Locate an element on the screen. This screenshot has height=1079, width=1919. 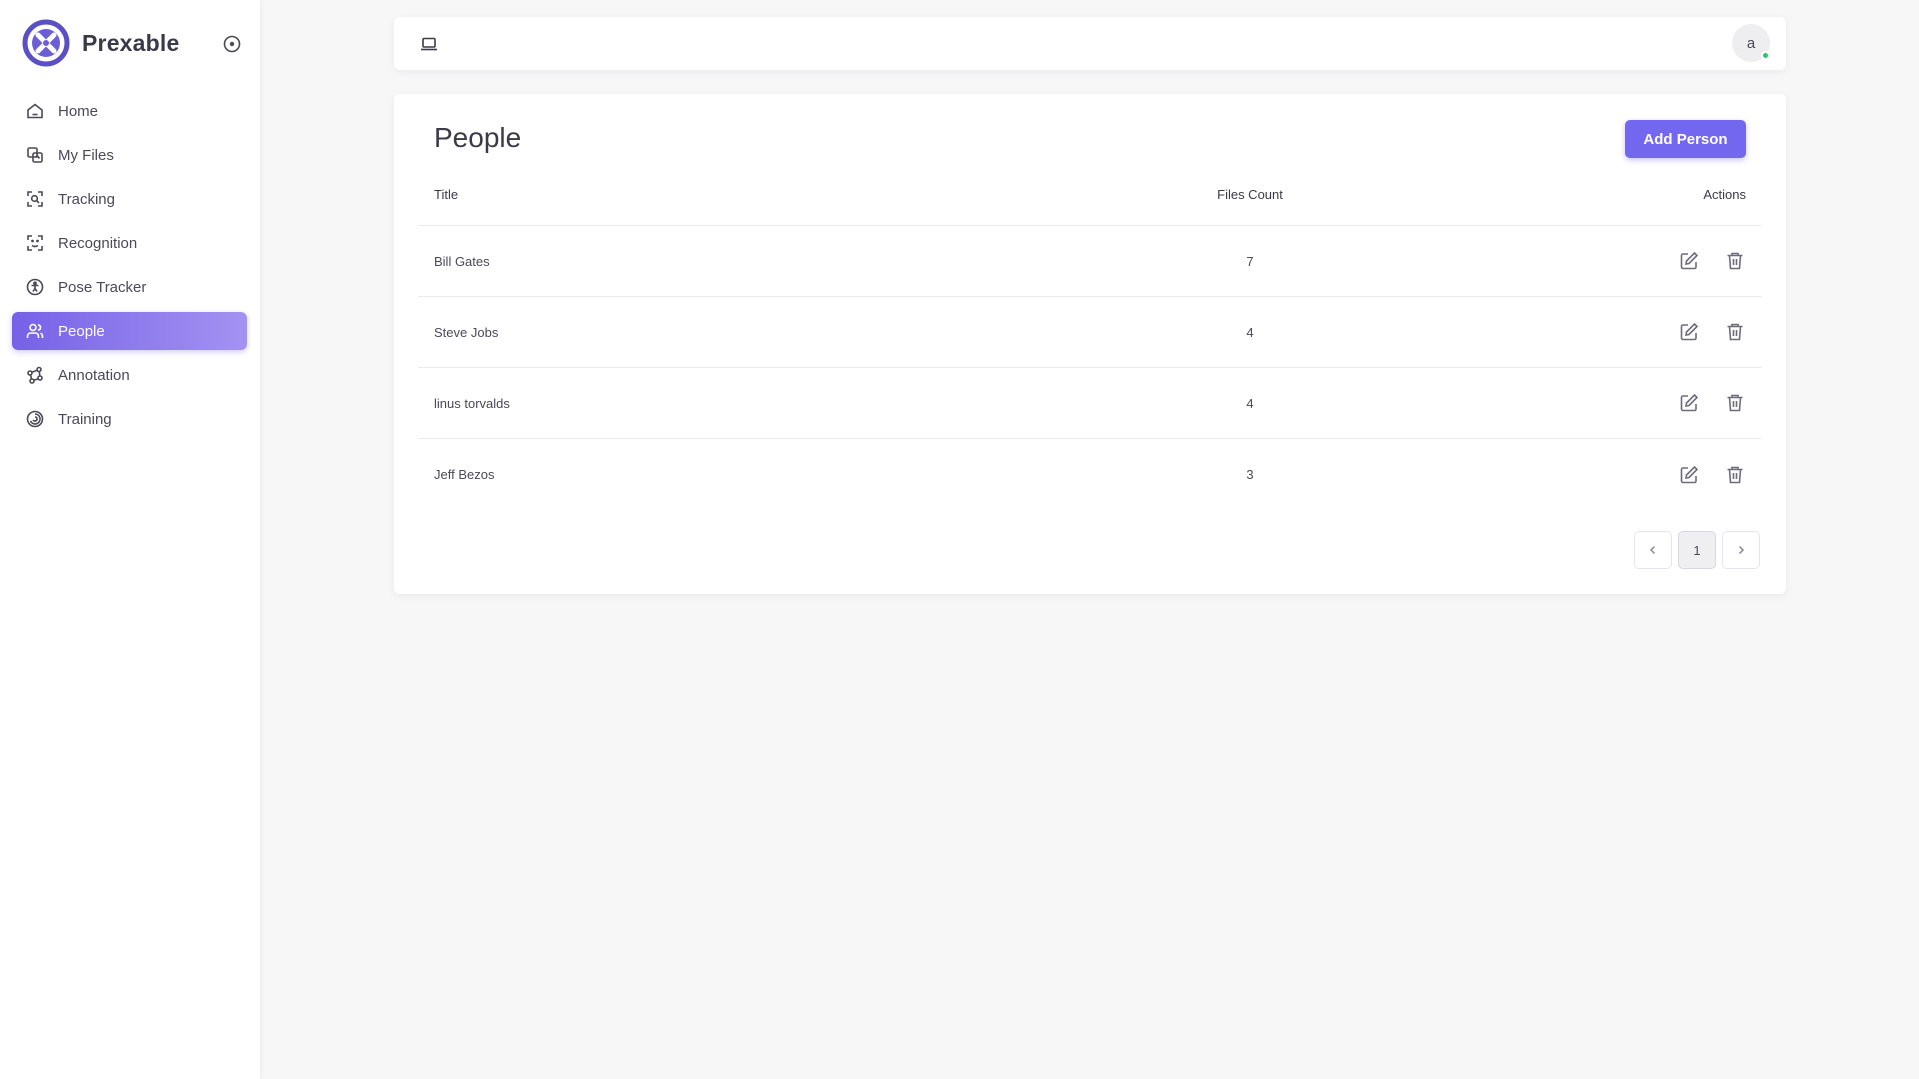
sidebar-item-label: Home is located at coordinates (78, 111).